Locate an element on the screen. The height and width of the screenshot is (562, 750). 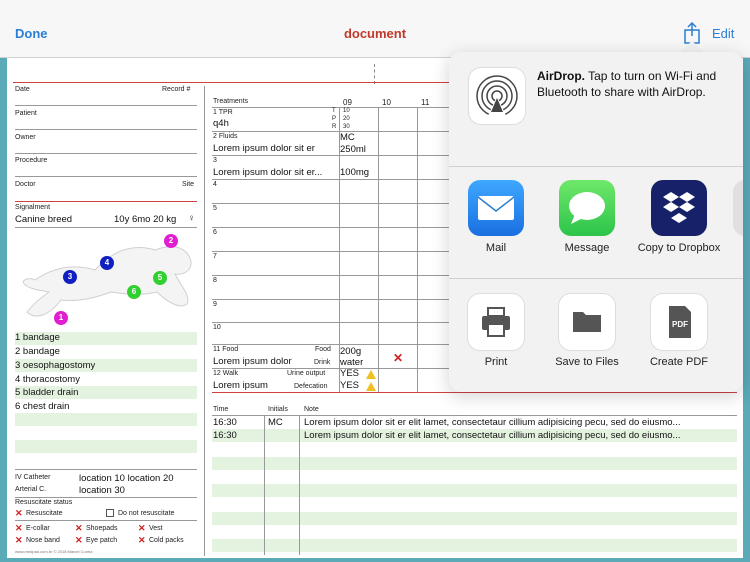
resuscitate-check-icon: ✕ is located at coordinates (19, 513).